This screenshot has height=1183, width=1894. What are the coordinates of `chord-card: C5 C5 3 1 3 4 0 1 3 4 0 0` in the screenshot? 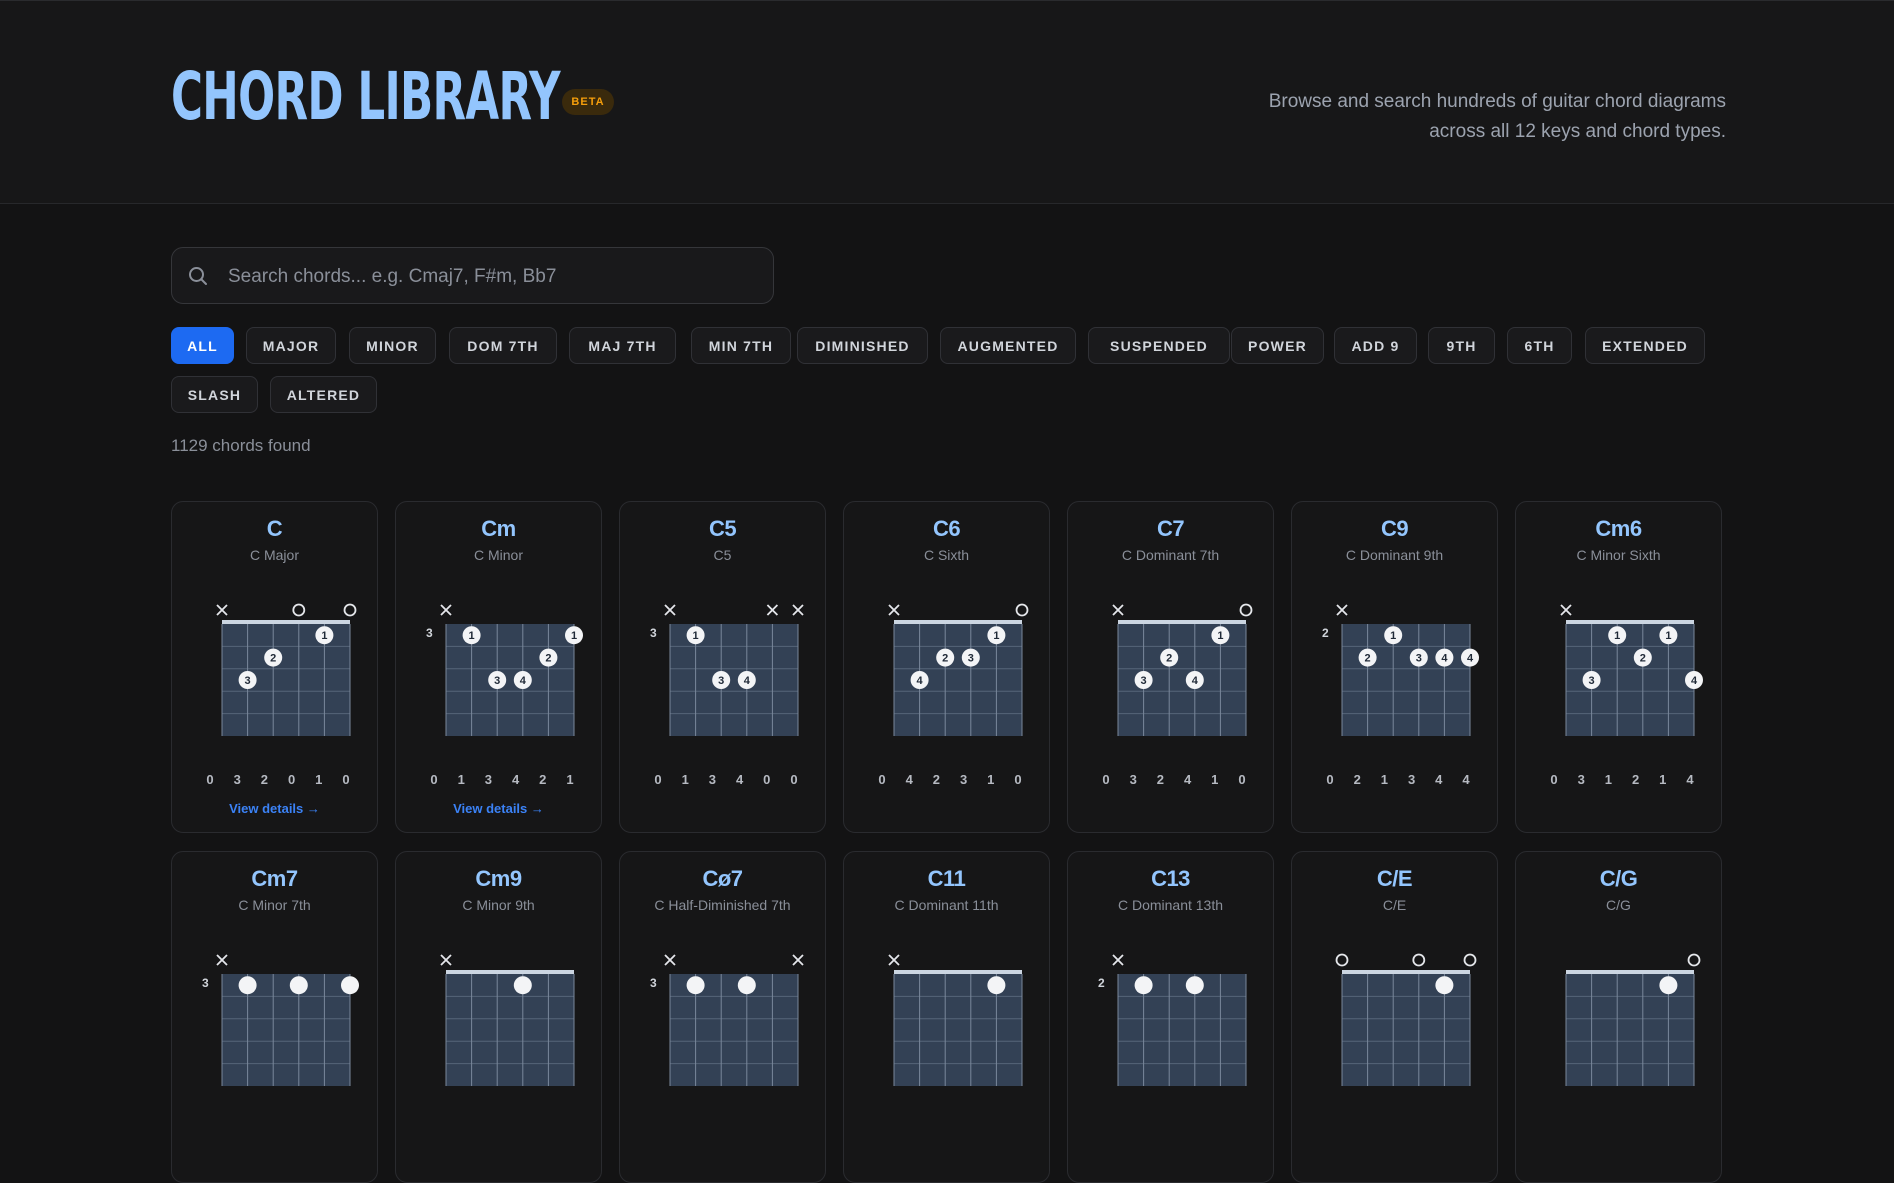 It's located at (722, 667).